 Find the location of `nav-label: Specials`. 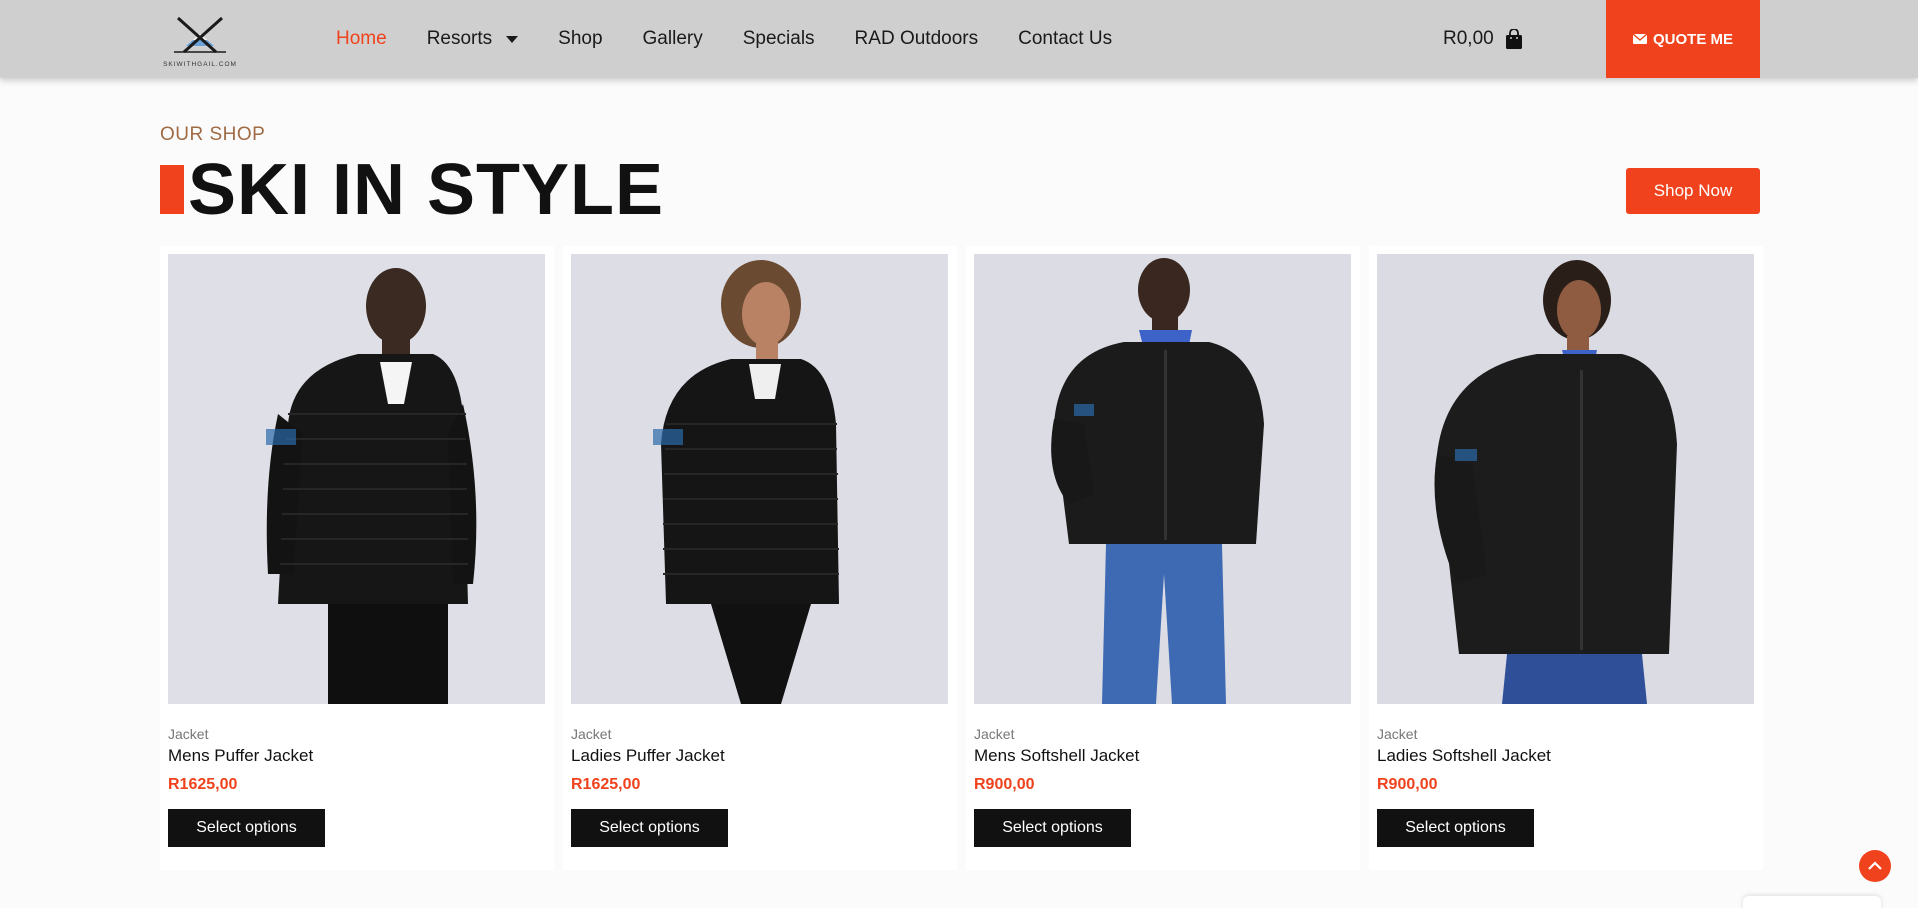

nav-label: Specials is located at coordinates (778, 38).